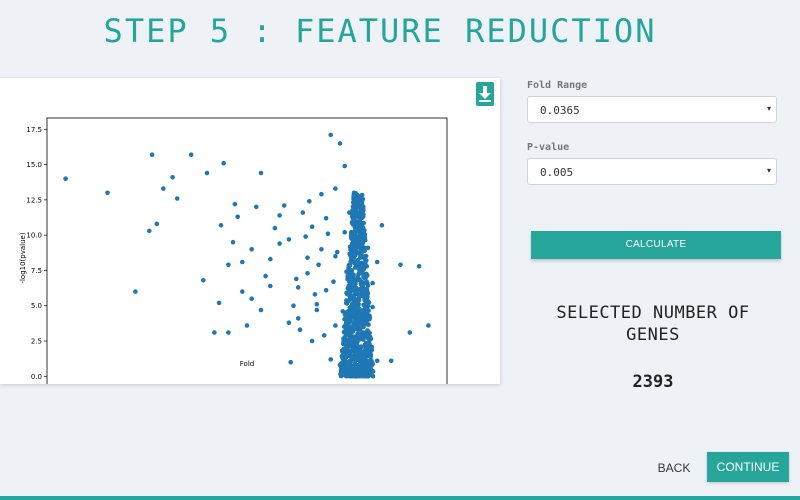 Image resolution: width=800 pixels, height=500 pixels. What do you see at coordinates (34, 130) in the screenshot?
I see `y-tick-label: 17.5` at bounding box center [34, 130].